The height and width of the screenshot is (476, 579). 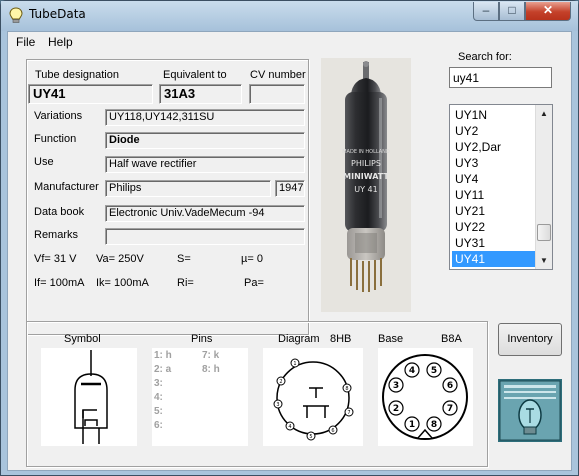 What do you see at coordinates (548, 11) in the screenshot?
I see `close-button: ✕` at bounding box center [548, 11].